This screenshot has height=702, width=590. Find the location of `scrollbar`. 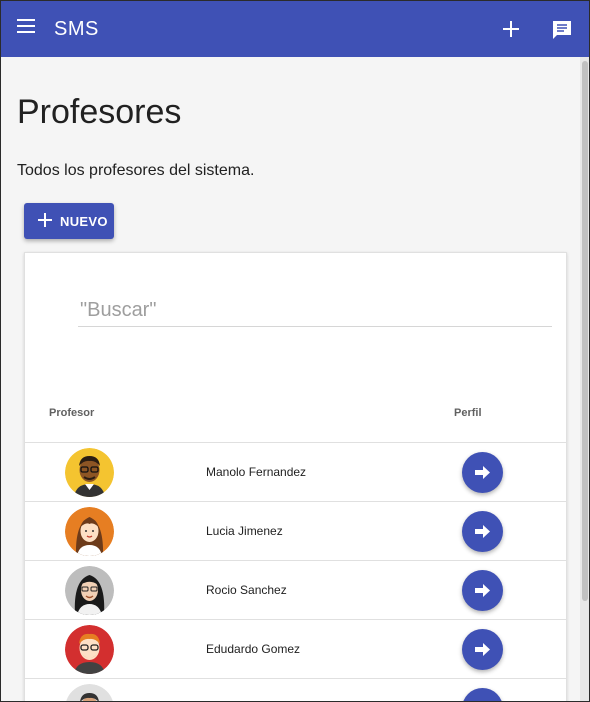

scrollbar is located at coordinates (584, 379).